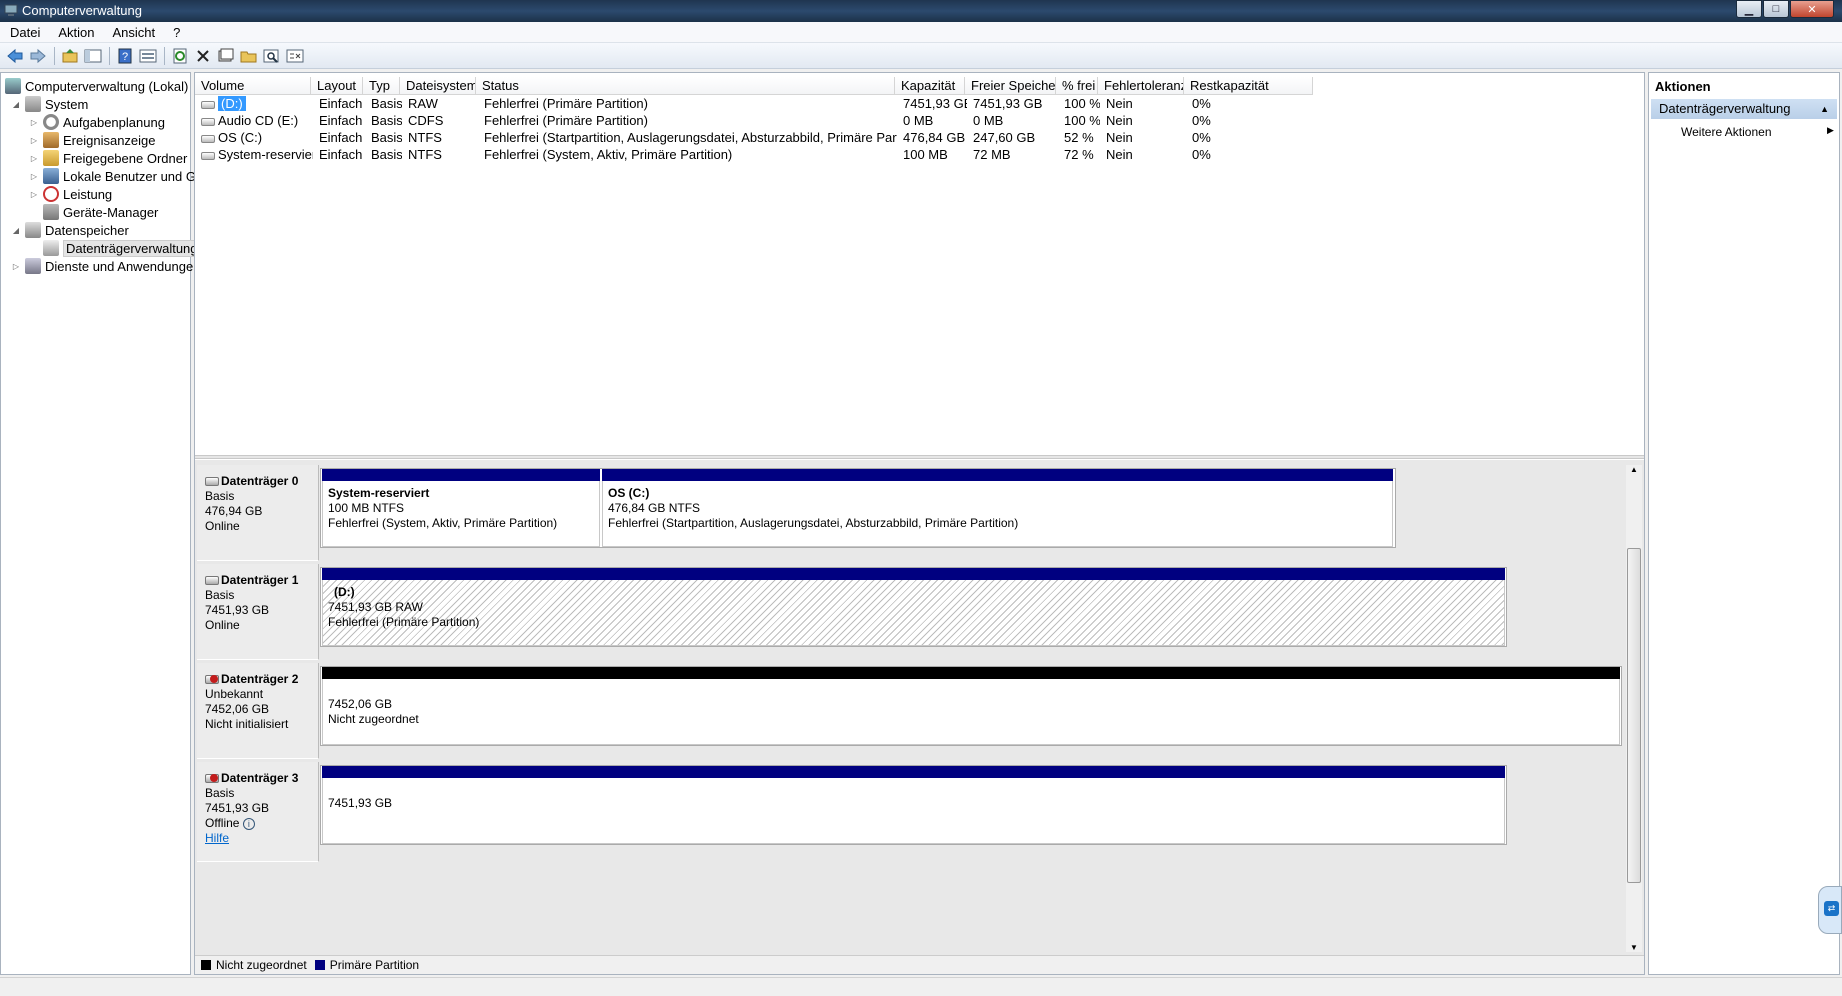  I want to click on info-icon: i, so click(248, 824).